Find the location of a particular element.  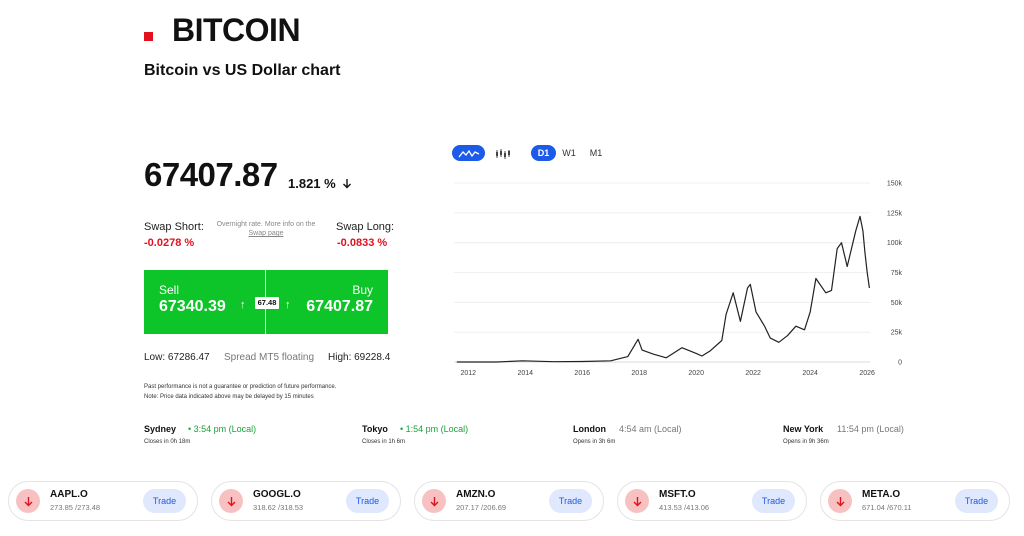

sell-label: Sell is located at coordinates (169, 290).